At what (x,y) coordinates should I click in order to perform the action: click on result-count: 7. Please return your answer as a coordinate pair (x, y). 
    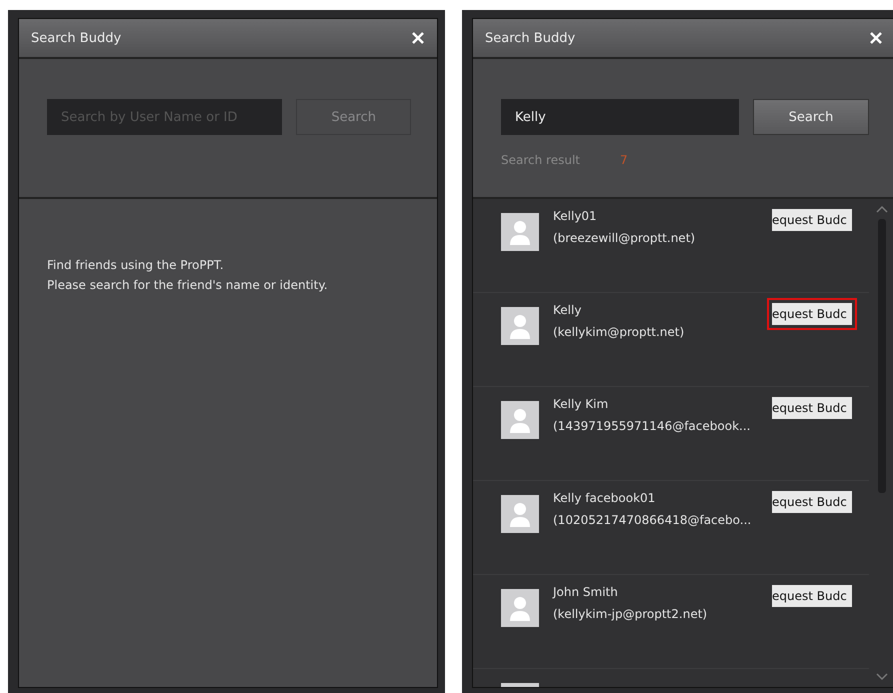
    Looking at the image, I should click on (624, 160).